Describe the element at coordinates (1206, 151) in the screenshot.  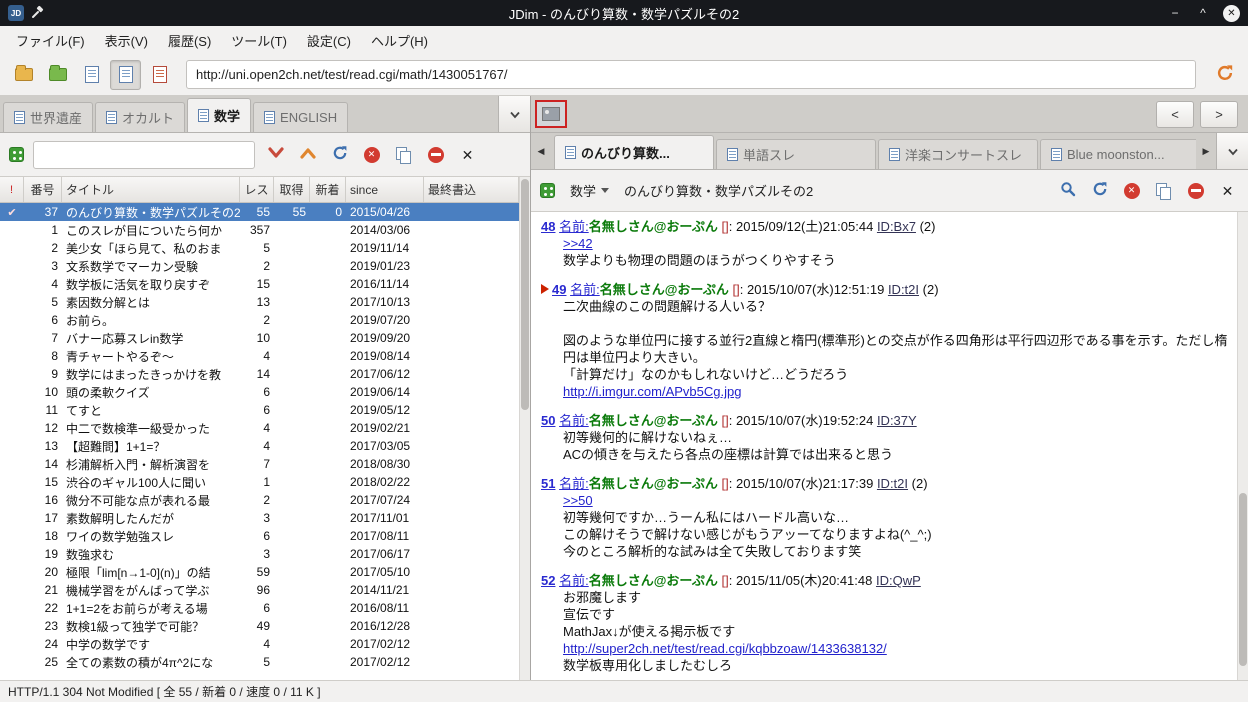
I see `tab-scroll-right-button: ▶` at that location.